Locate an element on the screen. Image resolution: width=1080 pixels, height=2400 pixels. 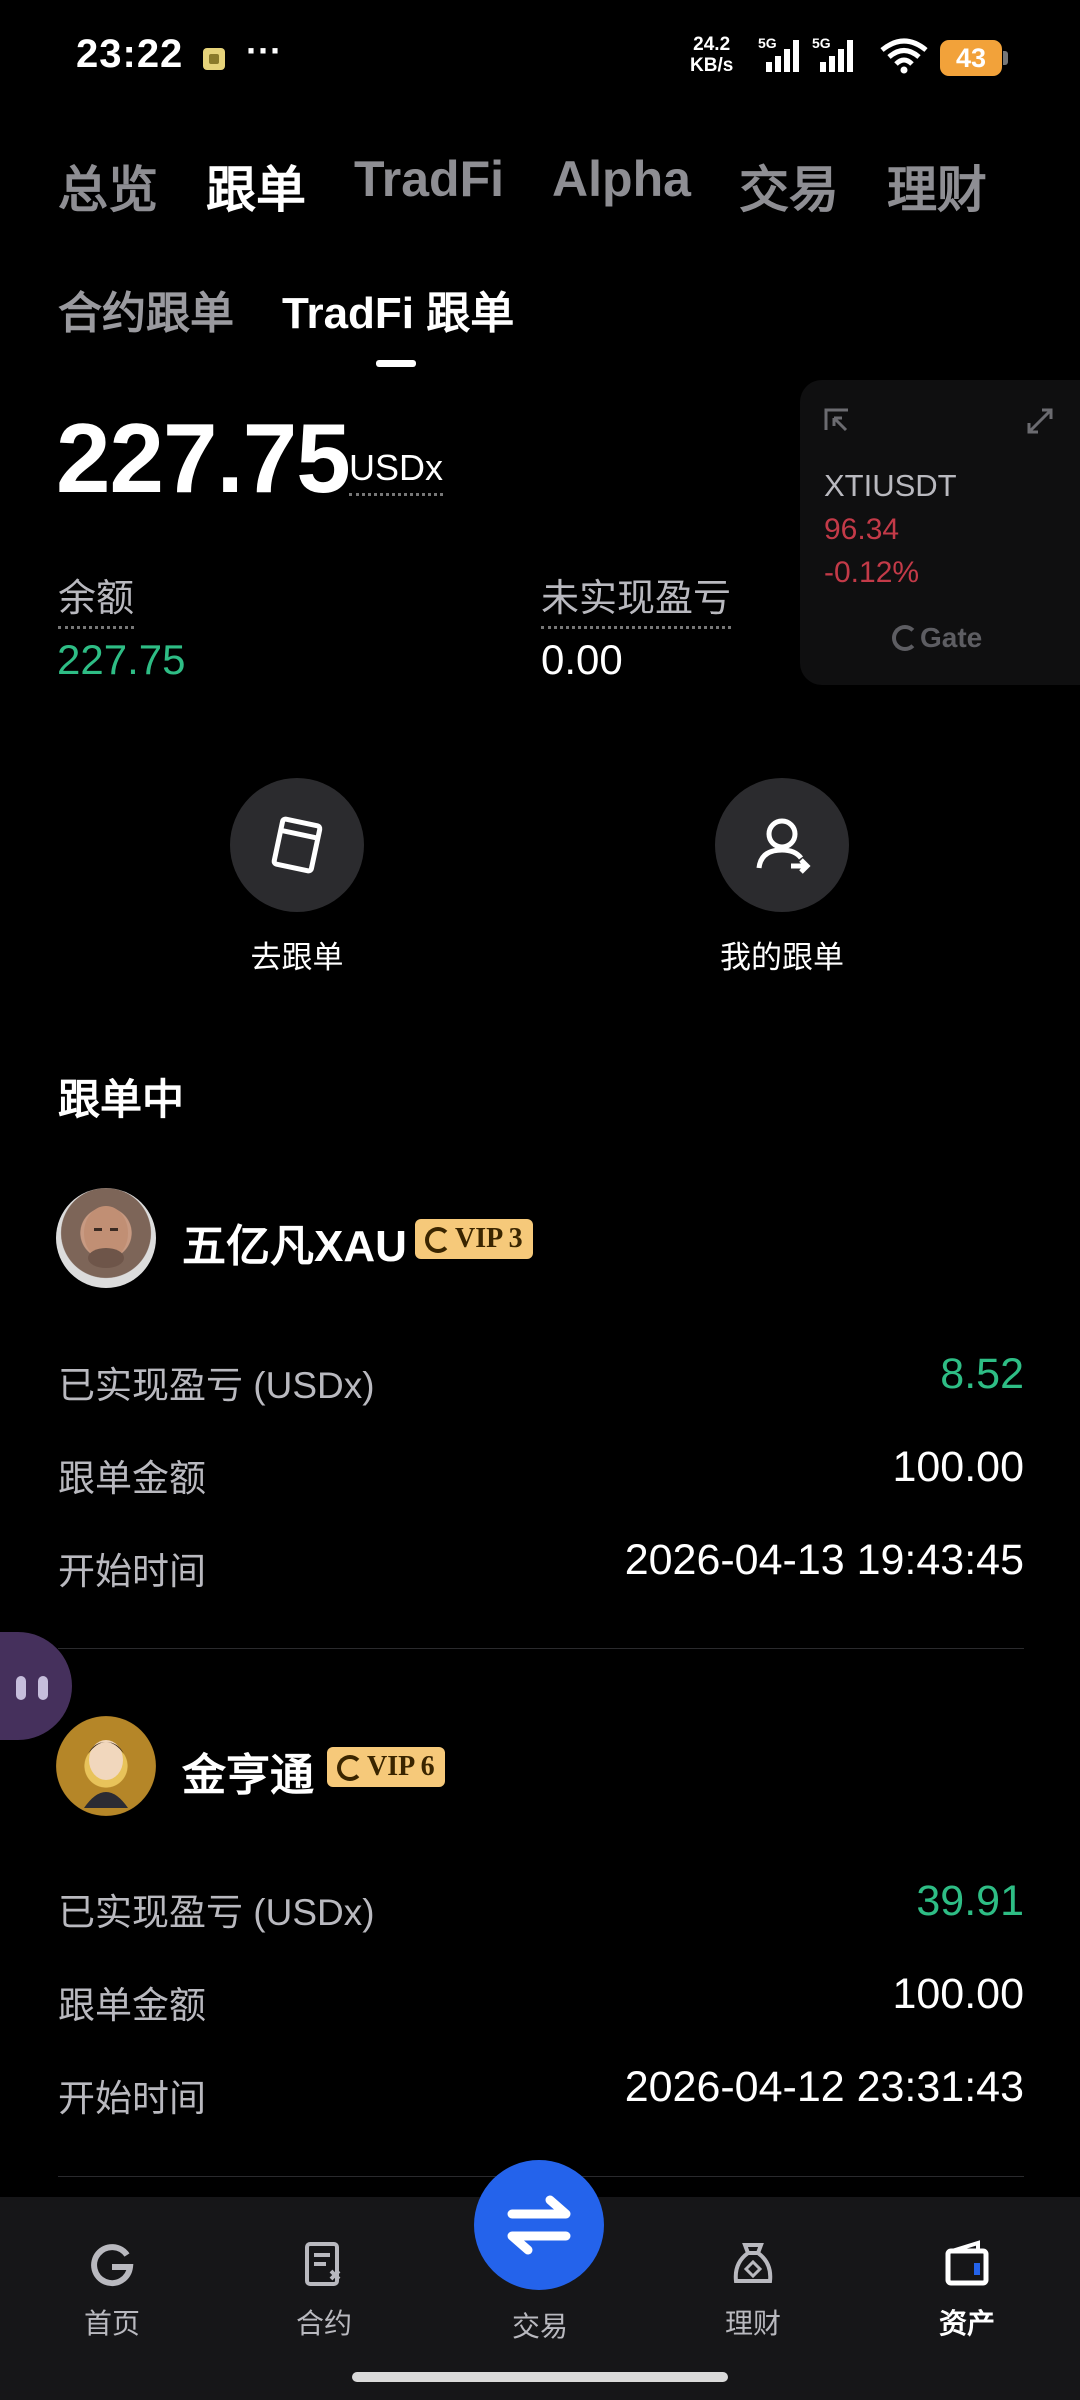
user-follow-icon is located at coordinates (783, 846).